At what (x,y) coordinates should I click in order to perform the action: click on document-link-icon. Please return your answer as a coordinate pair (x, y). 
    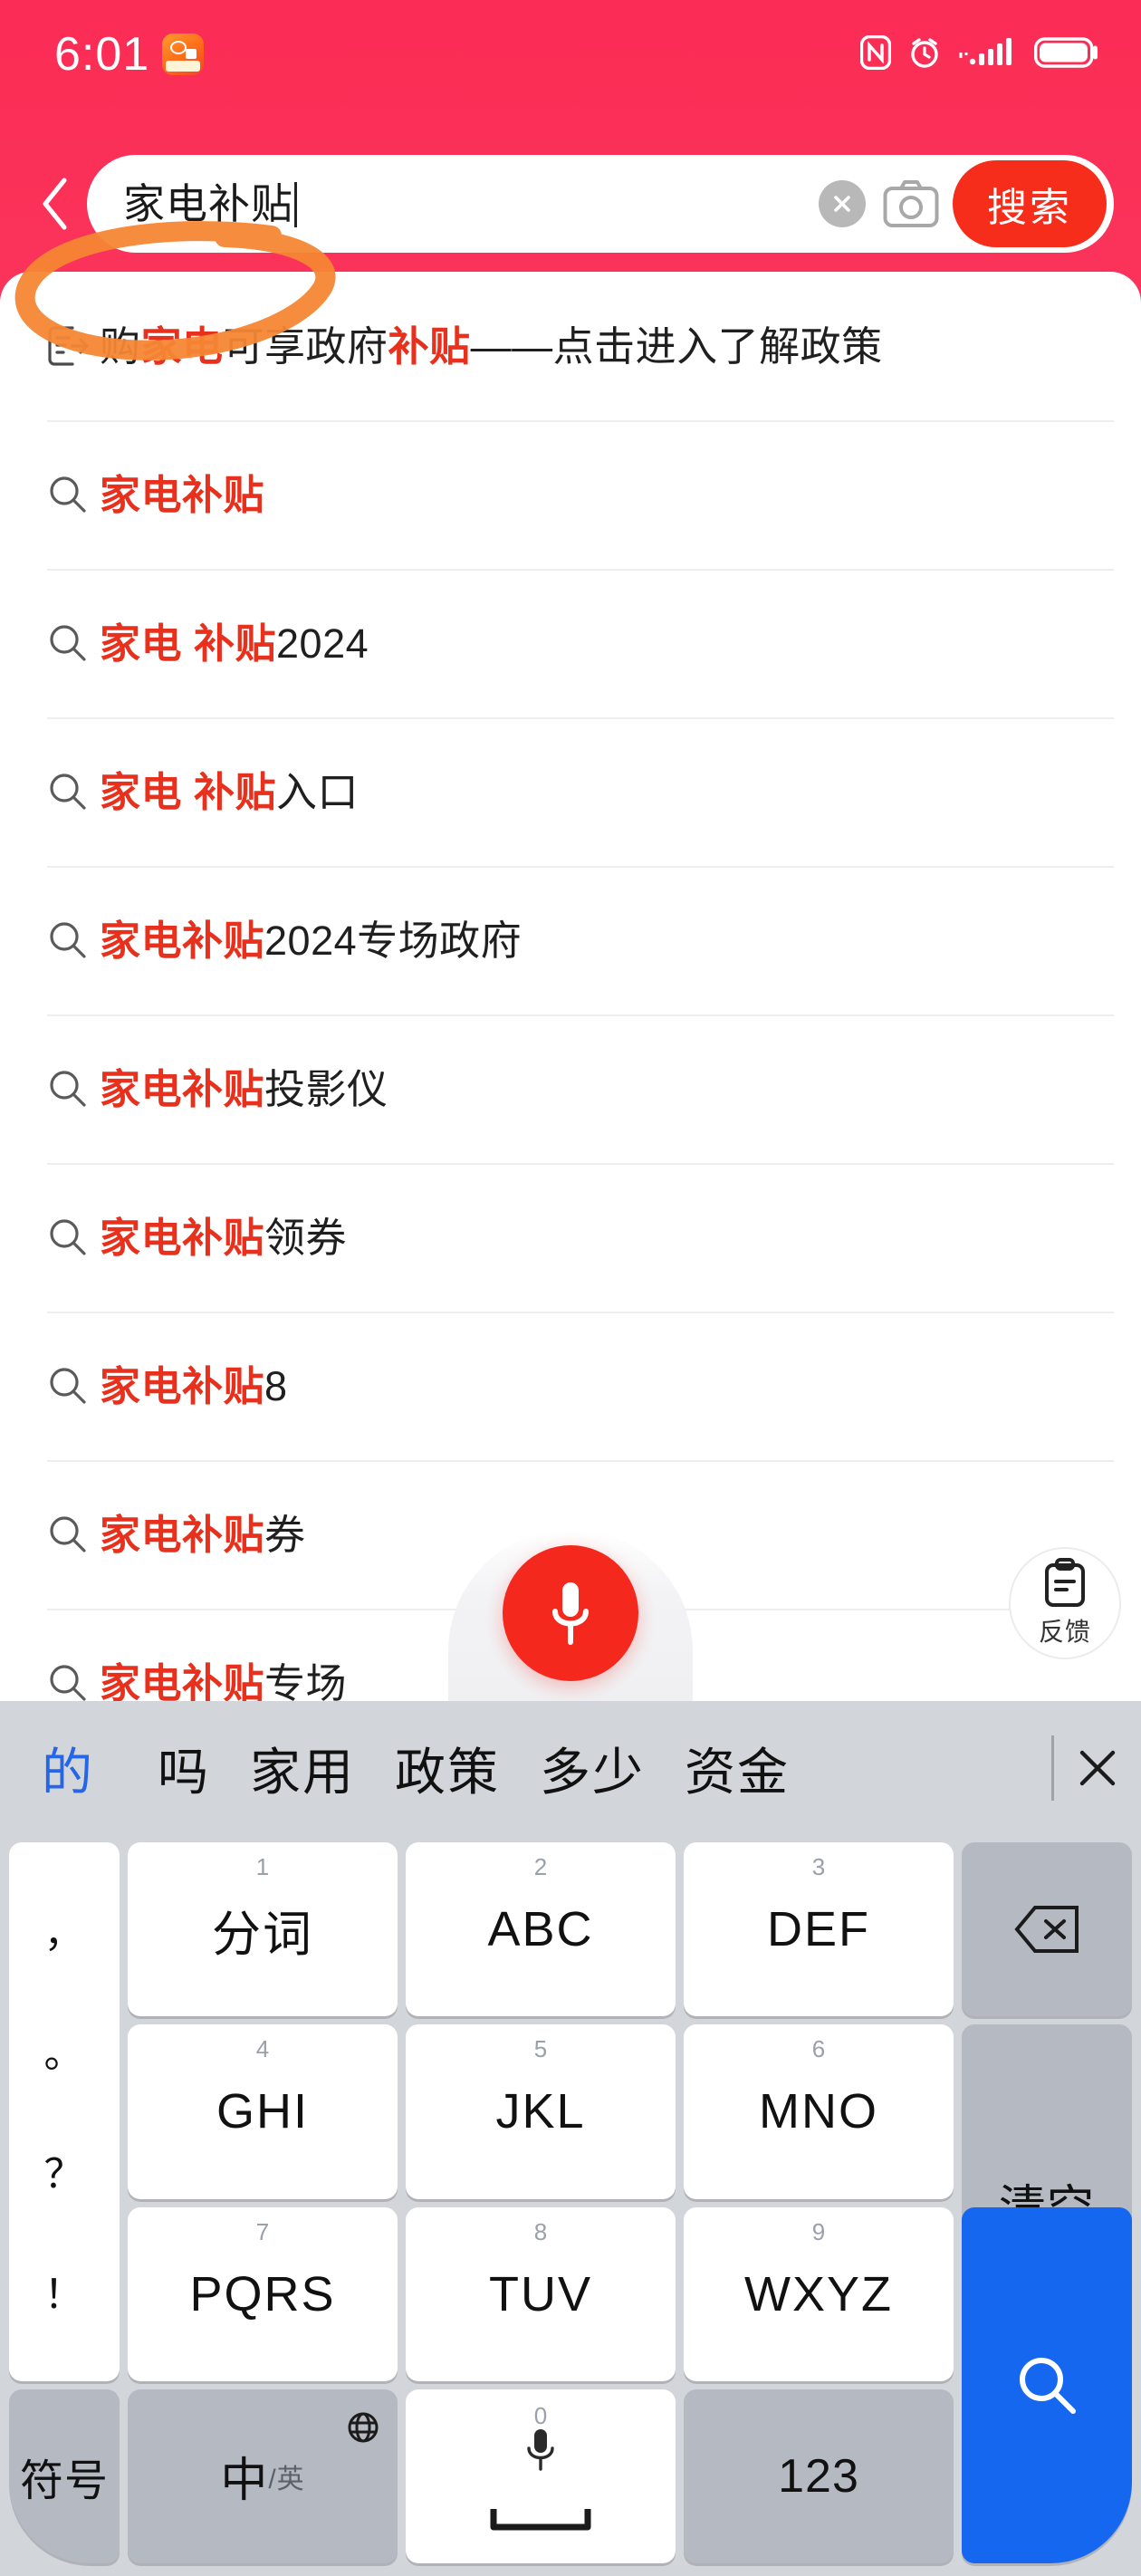
    Looking at the image, I should click on (74, 346).